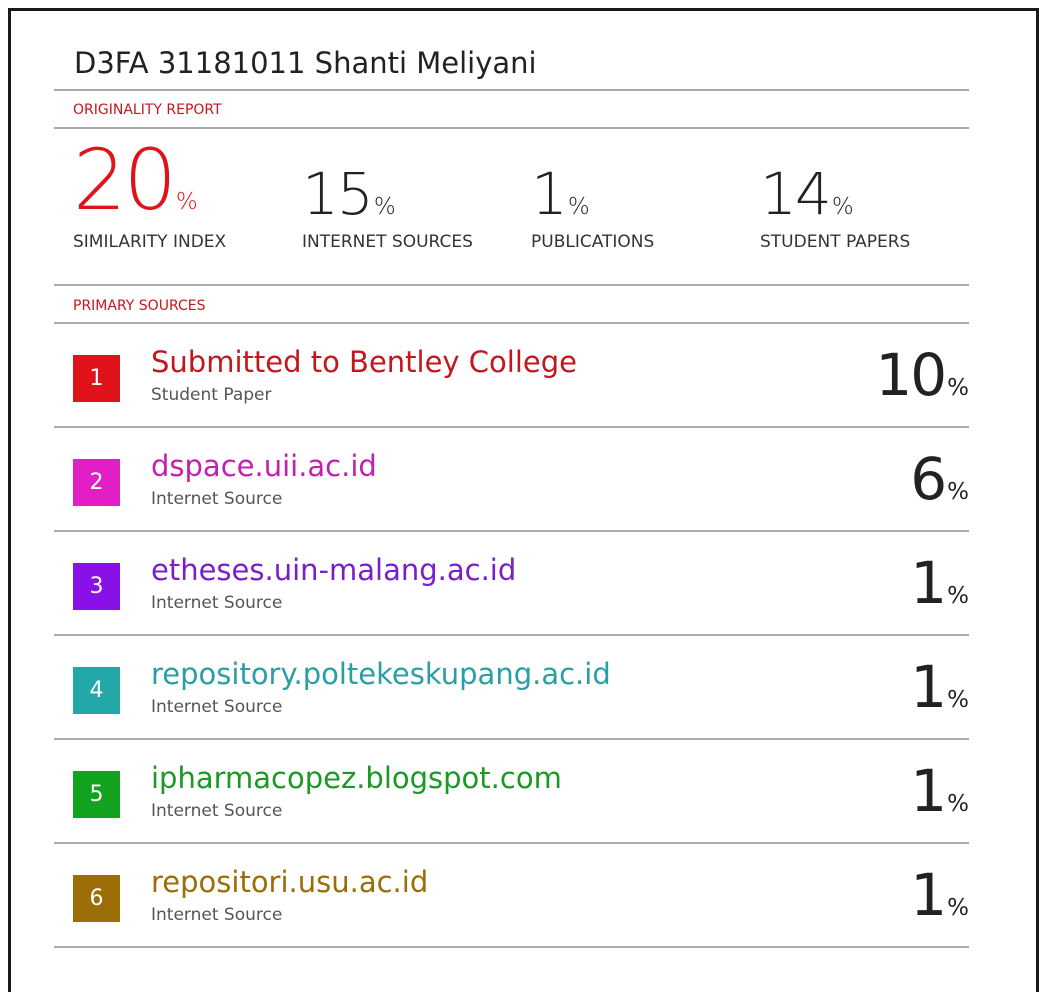 The width and height of the screenshot is (1039, 992). I want to click on publications-value: 1%, so click(560, 194).